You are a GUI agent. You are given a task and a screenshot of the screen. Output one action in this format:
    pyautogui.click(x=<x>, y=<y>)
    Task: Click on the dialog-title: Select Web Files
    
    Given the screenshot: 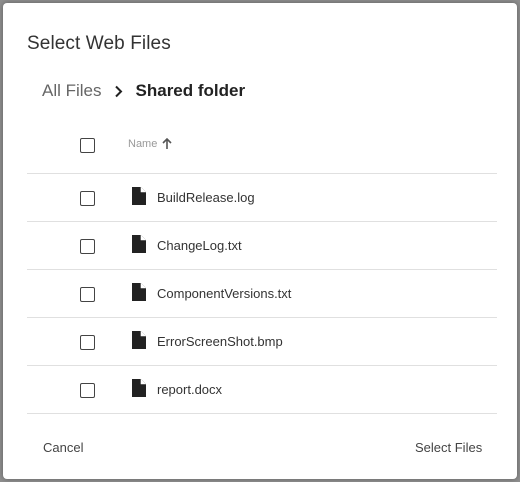 What is the action you would take?
    pyautogui.click(x=99, y=43)
    